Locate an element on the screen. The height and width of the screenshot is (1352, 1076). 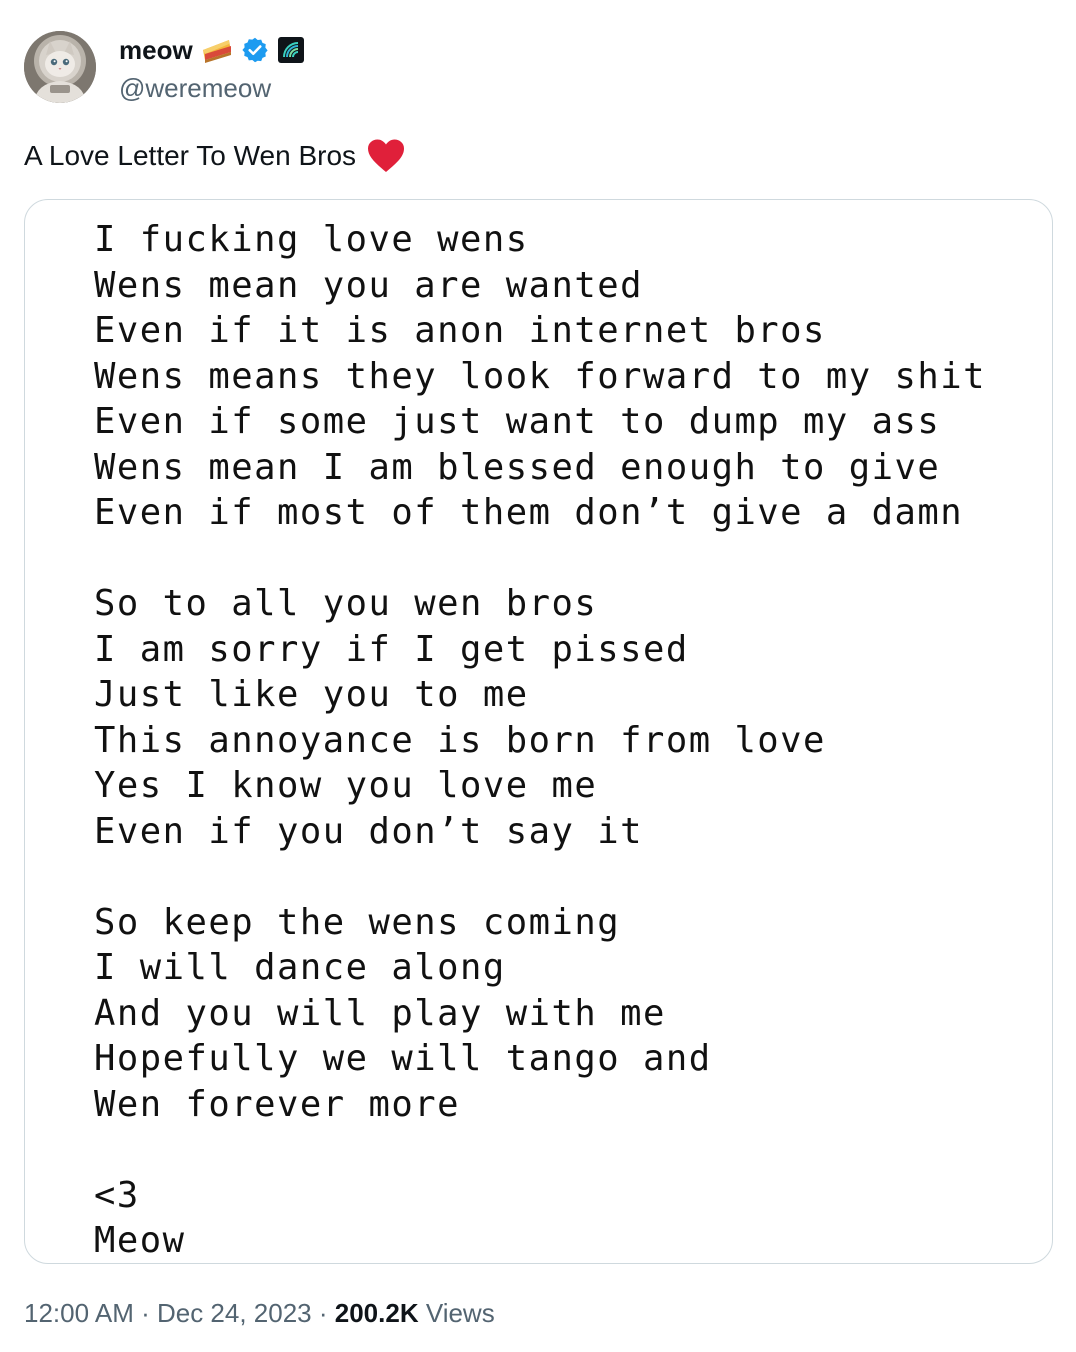
tweet-time: 12:00 AM is located at coordinates (79, 1313).